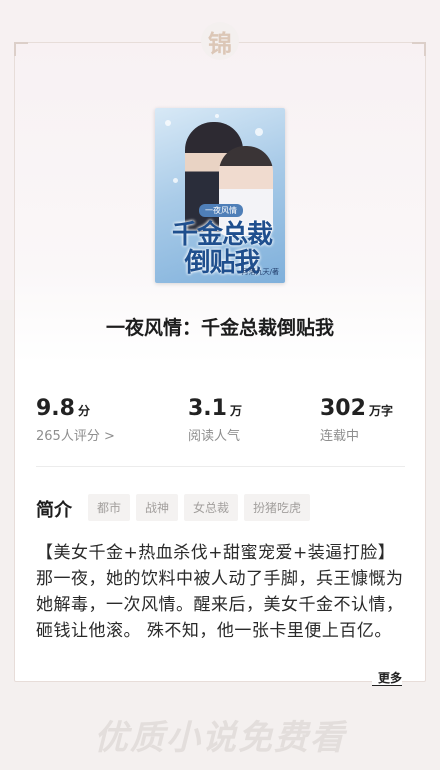 The image size is (440, 770). I want to click on score-unit: 分, so click(83, 411).